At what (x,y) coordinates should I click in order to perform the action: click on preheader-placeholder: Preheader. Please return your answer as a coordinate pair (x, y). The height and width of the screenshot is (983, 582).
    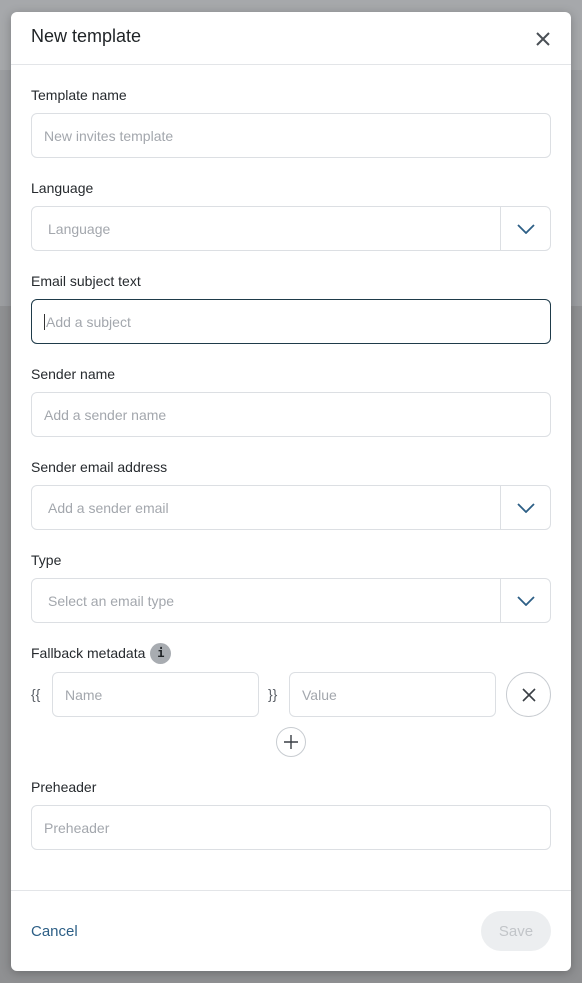
    Looking at the image, I should click on (77, 827).